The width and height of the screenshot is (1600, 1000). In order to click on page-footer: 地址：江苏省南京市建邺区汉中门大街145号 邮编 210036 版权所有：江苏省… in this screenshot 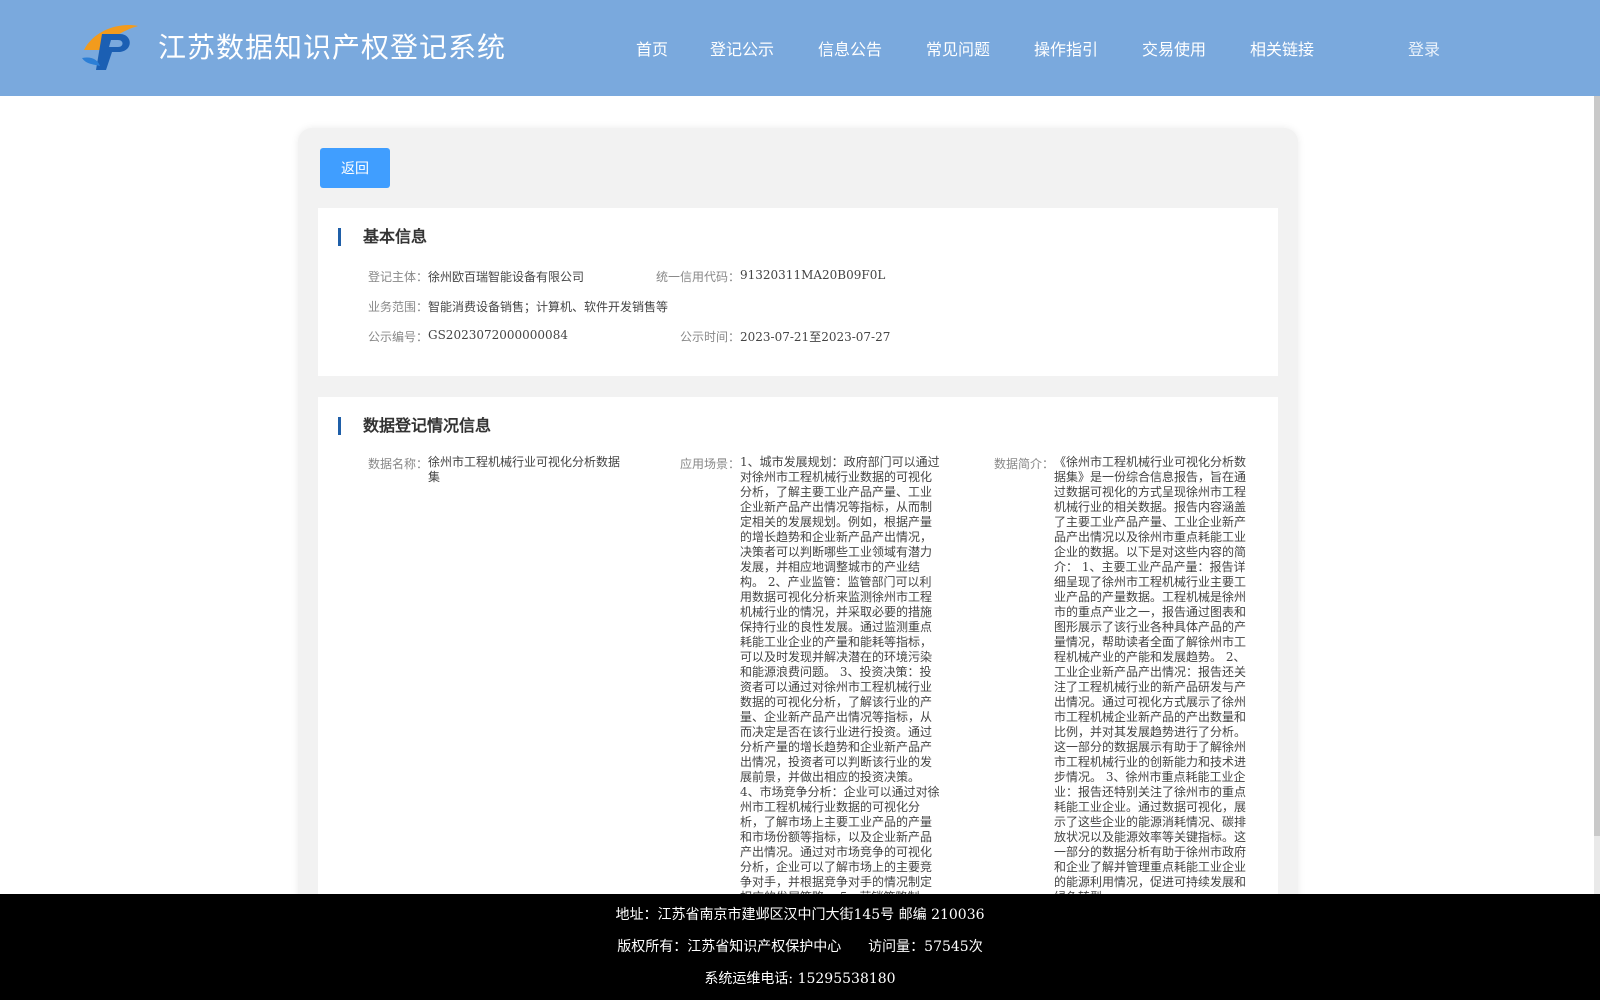, I will do `click(800, 947)`.